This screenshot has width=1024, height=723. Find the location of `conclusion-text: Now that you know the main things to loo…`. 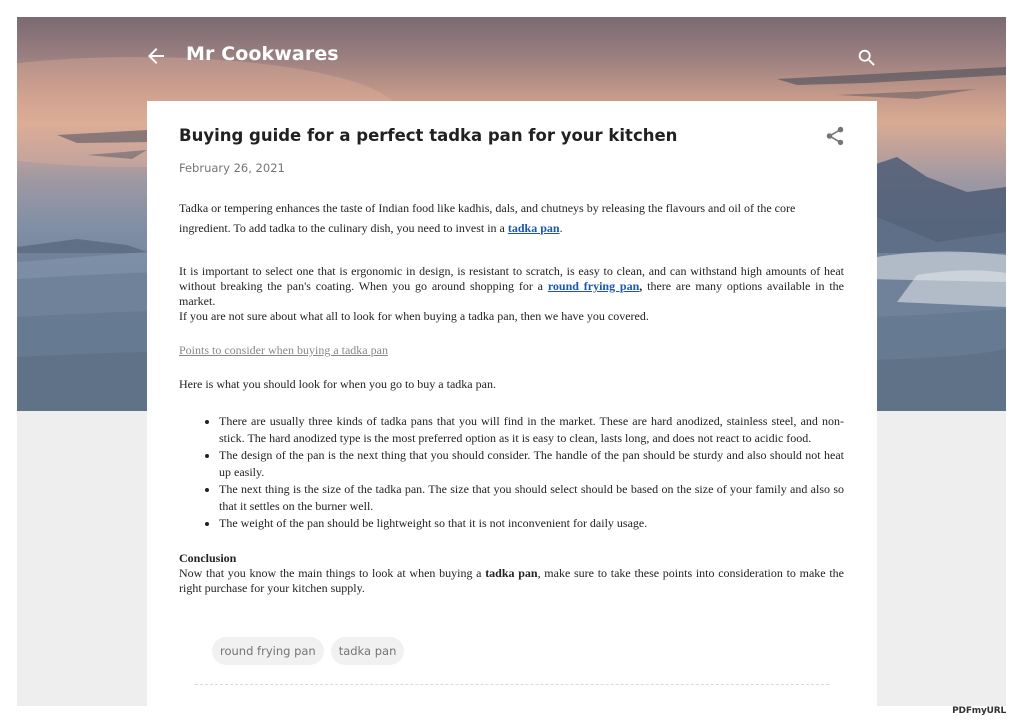

conclusion-text: Now that you know the main things to loo… is located at coordinates (511, 581).